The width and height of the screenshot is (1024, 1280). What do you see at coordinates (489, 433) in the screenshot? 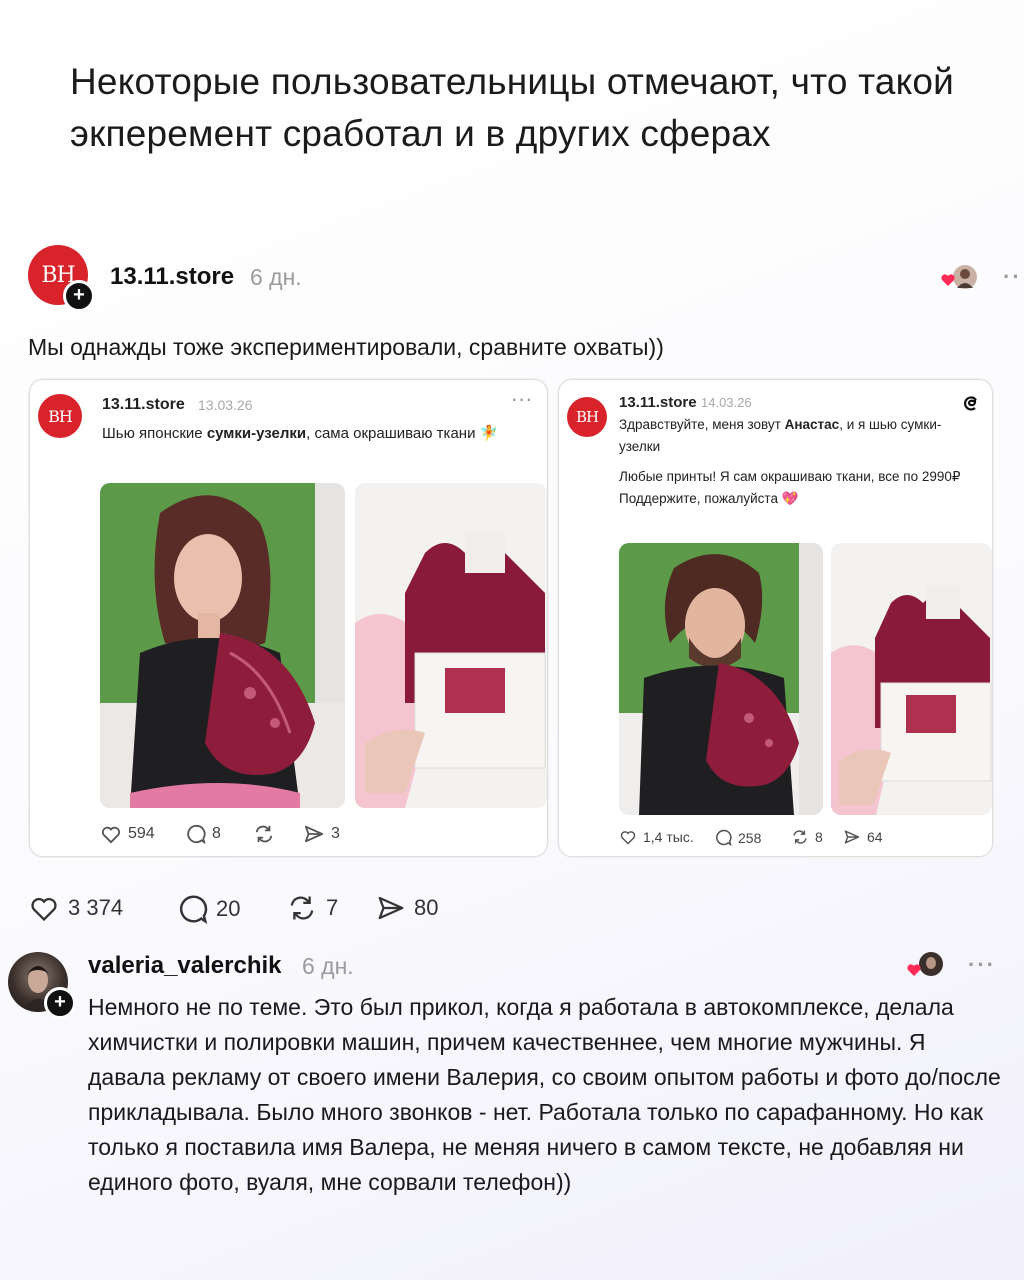
I see `fairy-emoji: 🧚` at bounding box center [489, 433].